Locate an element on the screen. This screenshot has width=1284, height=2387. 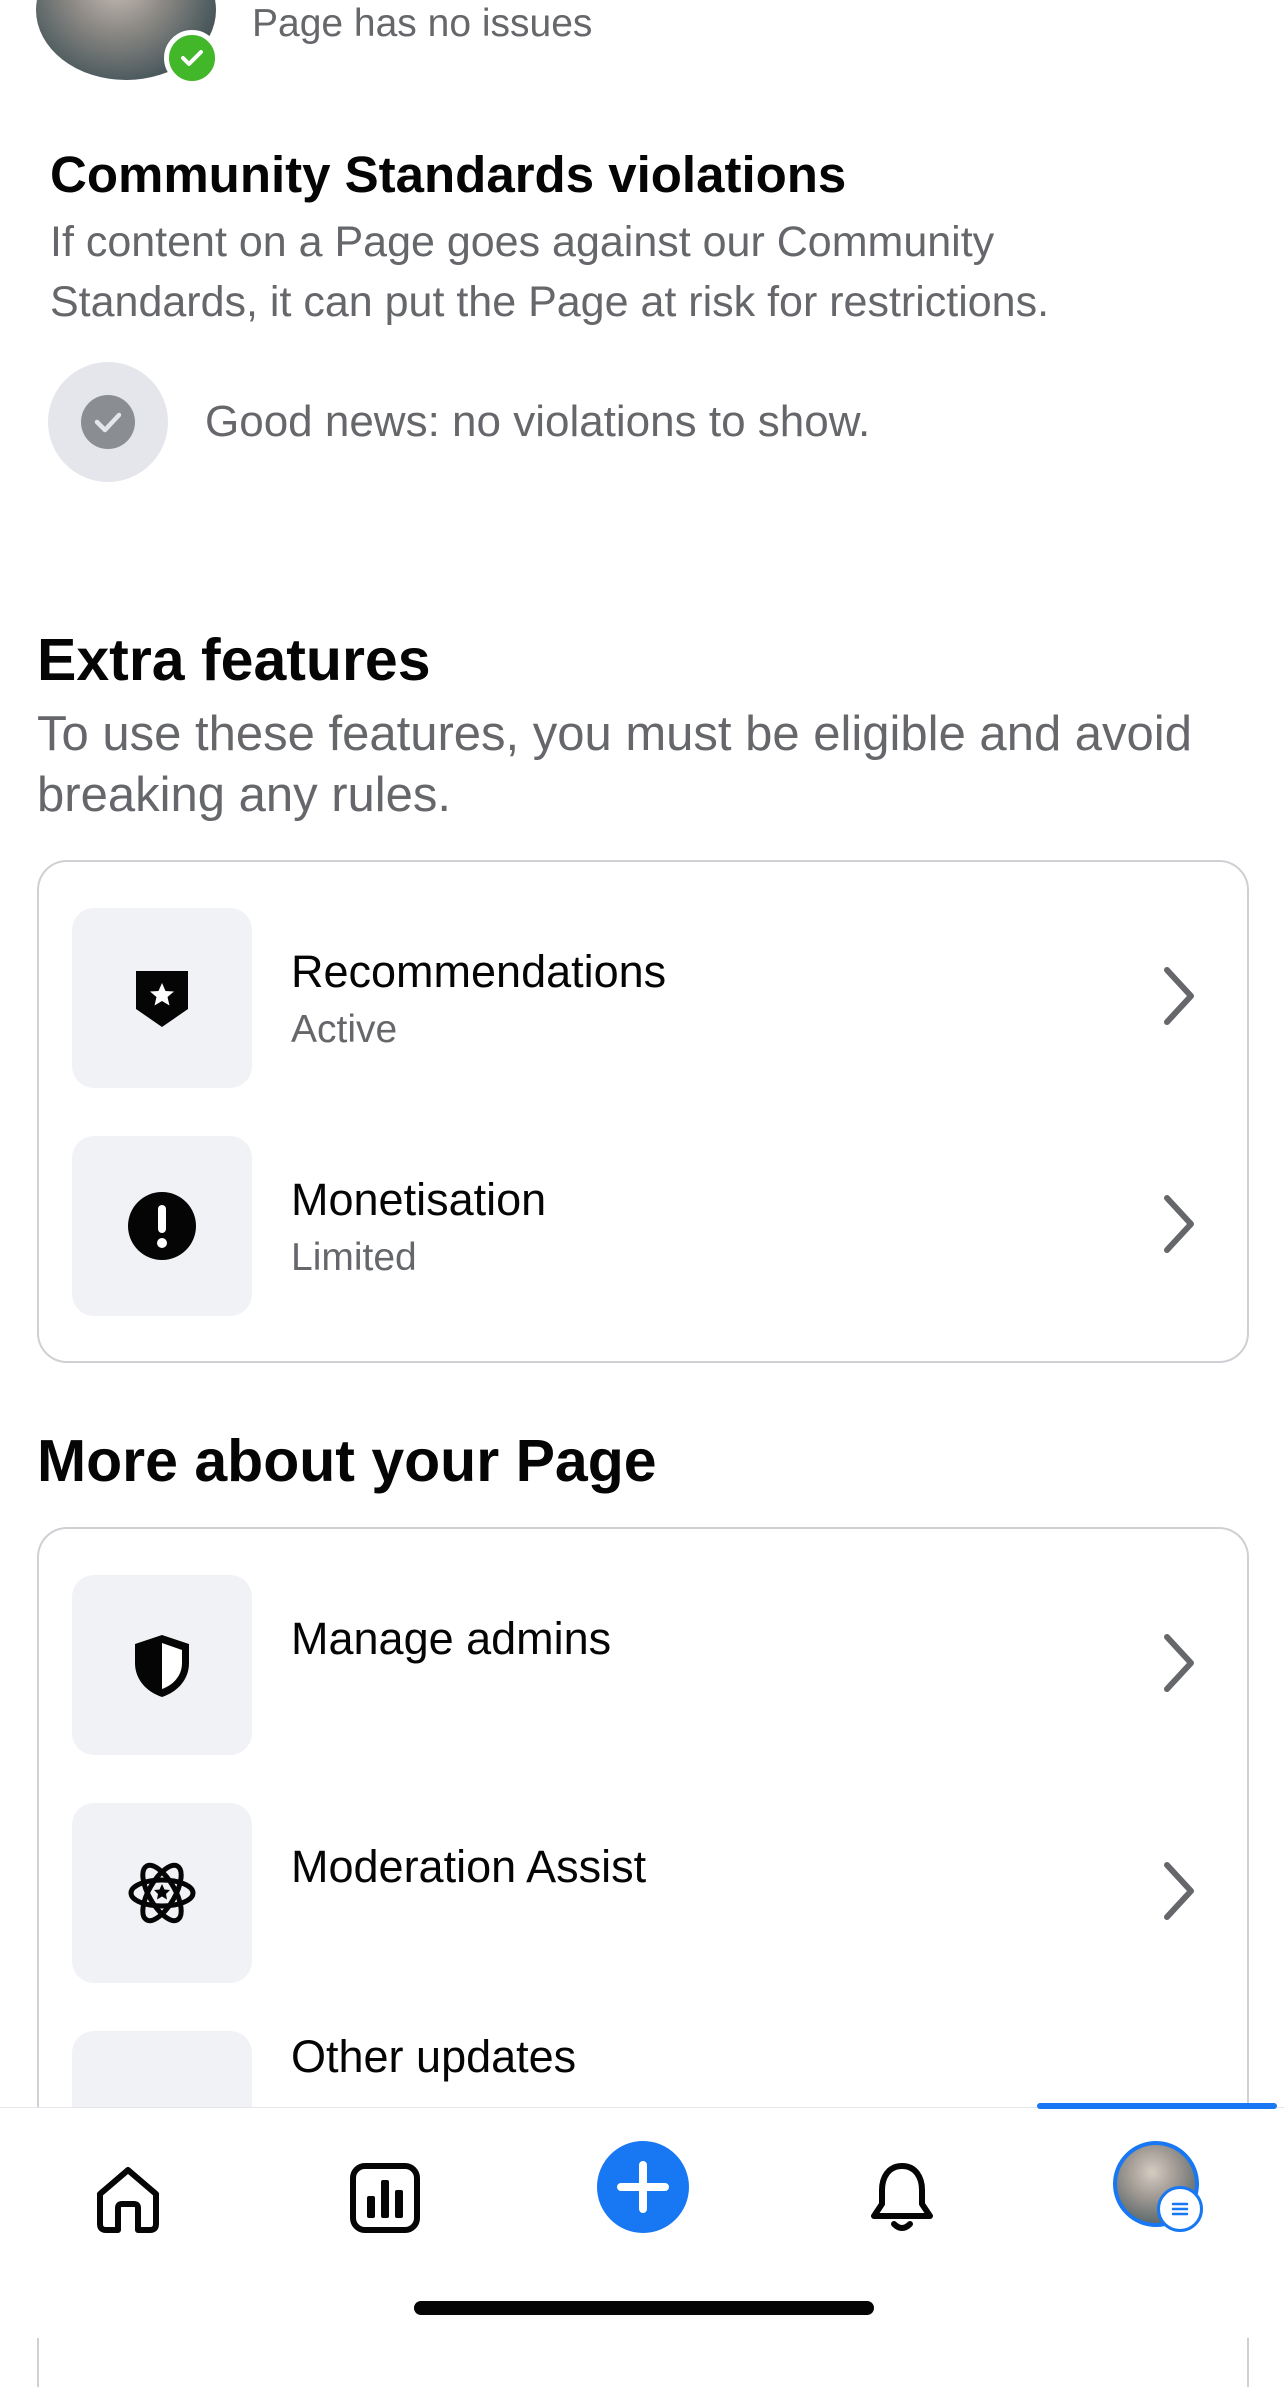
no-violations-text: Good news: no violations to show. is located at coordinates (538, 421).